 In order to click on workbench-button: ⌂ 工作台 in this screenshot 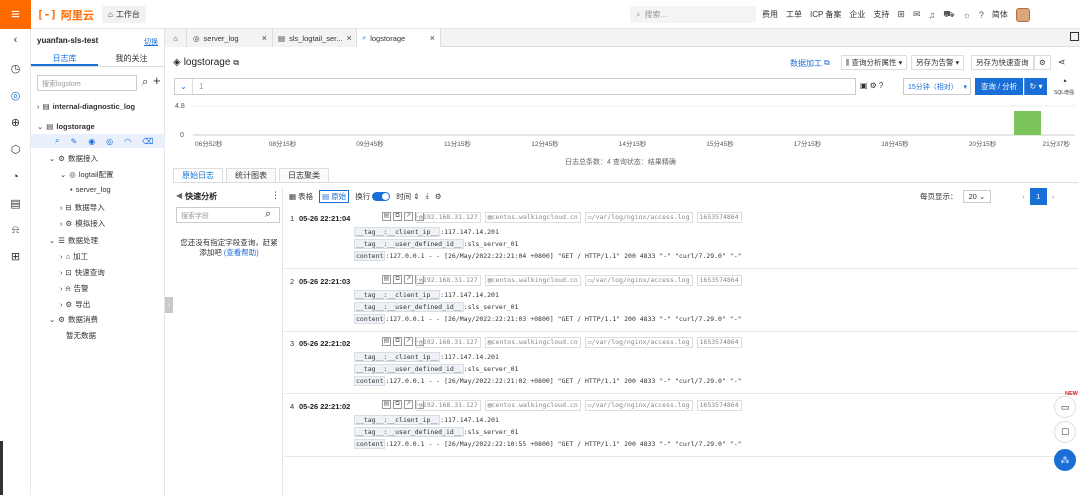, I will do `click(124, 14)`.